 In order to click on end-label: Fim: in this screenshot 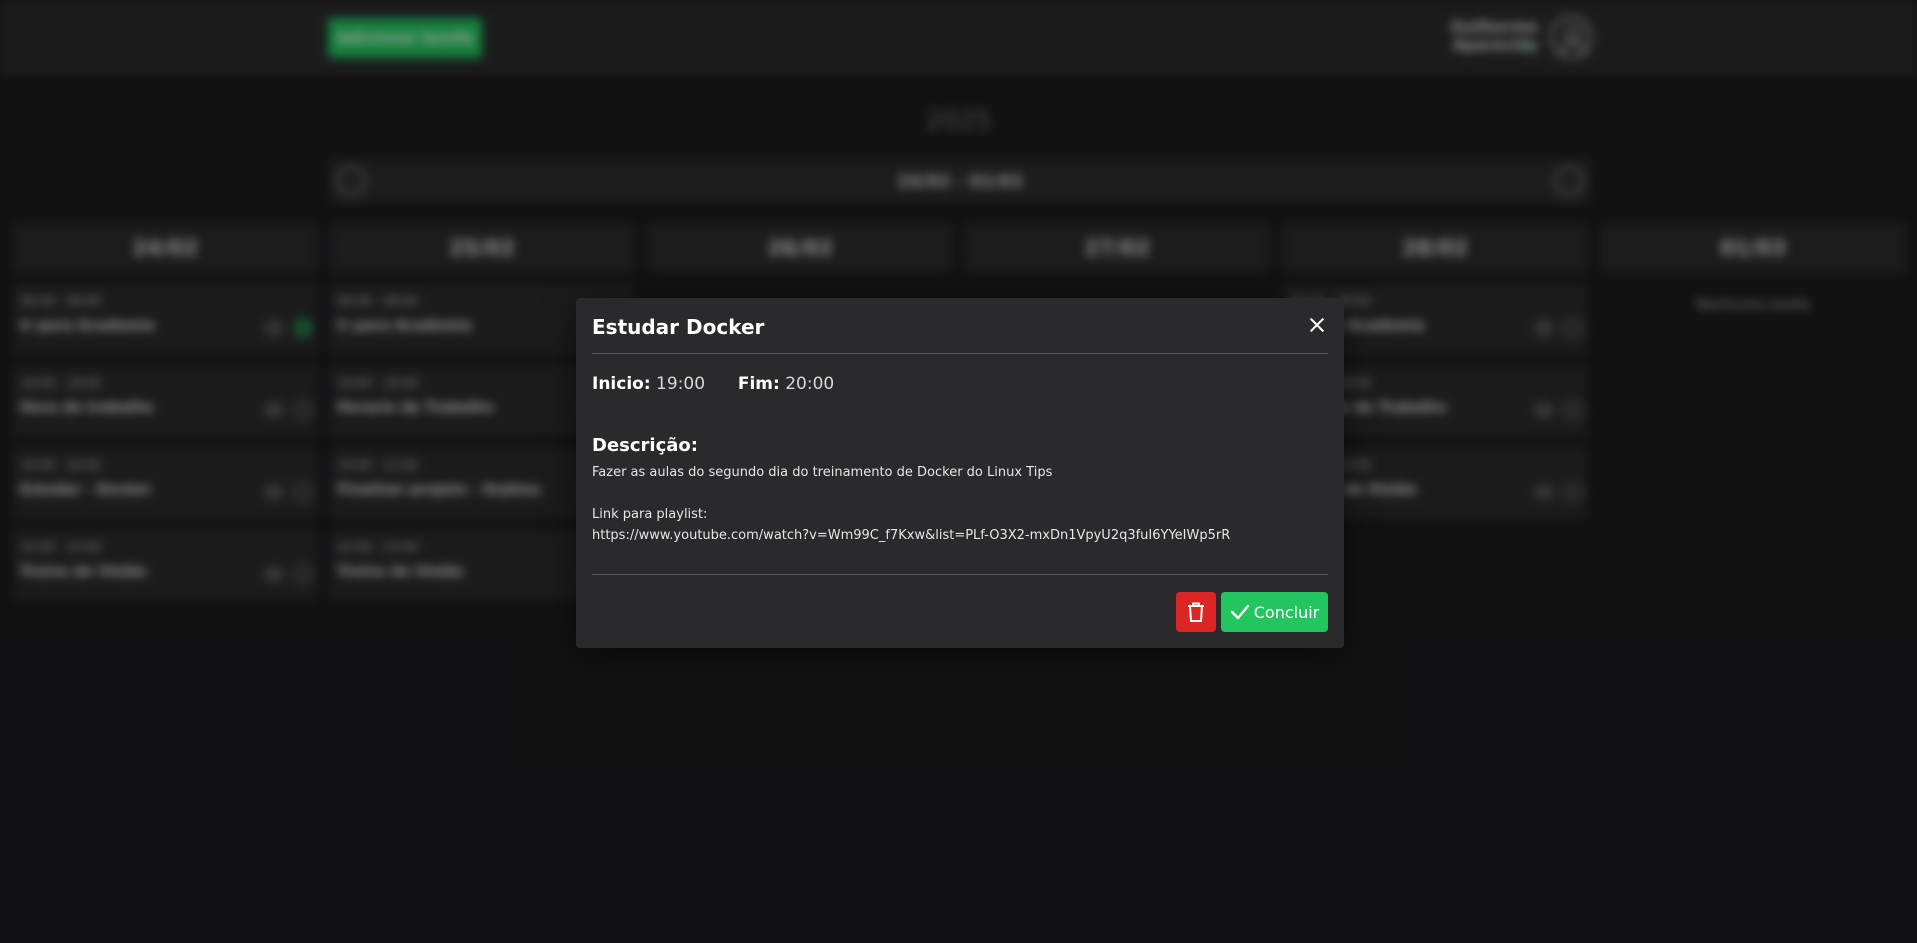, I will do `click(758, 384)`.